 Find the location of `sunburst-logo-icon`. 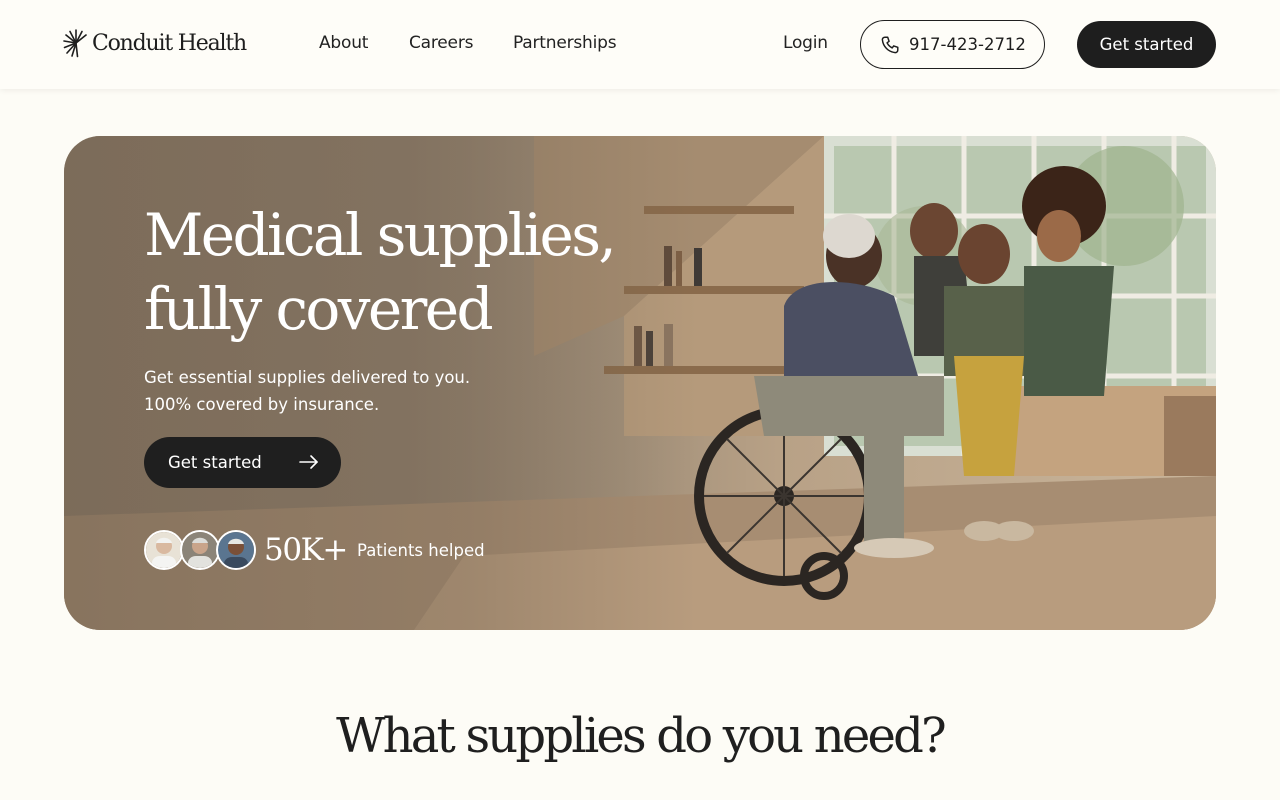

sunburst-logo-icon is located at coordinates (75, 43).